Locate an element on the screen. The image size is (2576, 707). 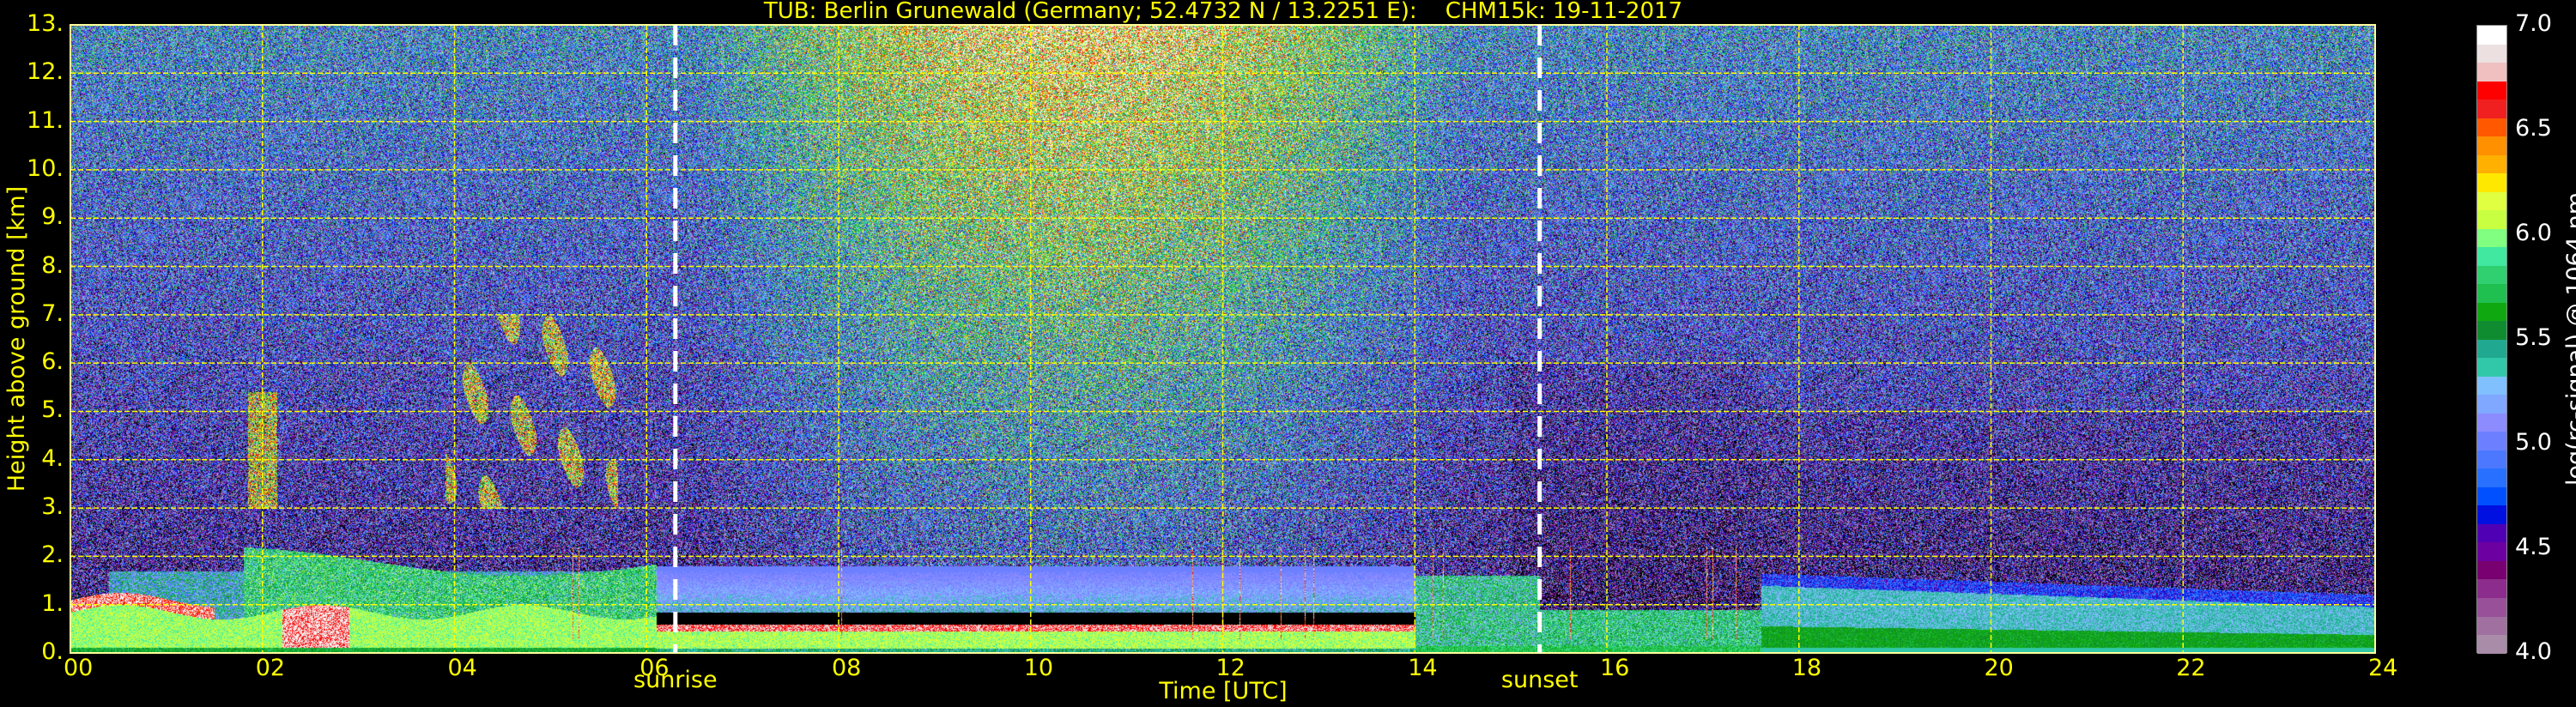
y-tick-label: 10. is located at coordinates (45, 168).